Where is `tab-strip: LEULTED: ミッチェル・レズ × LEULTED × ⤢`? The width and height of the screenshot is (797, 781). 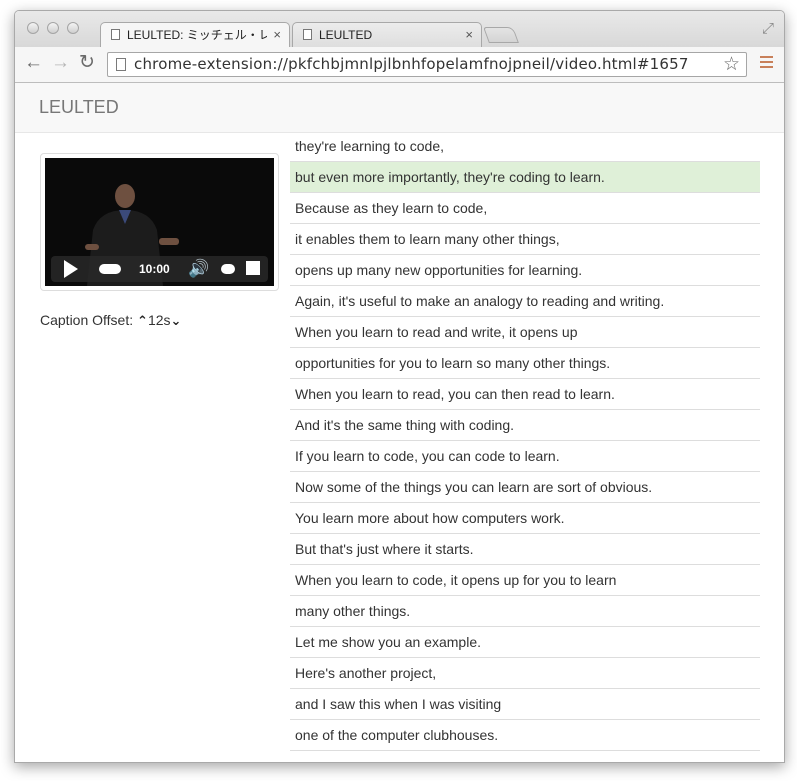
tab-strip: LEULTED: ミッチェル・レズ × LEULTED × ⤢ is located at coordinates (399, 29).